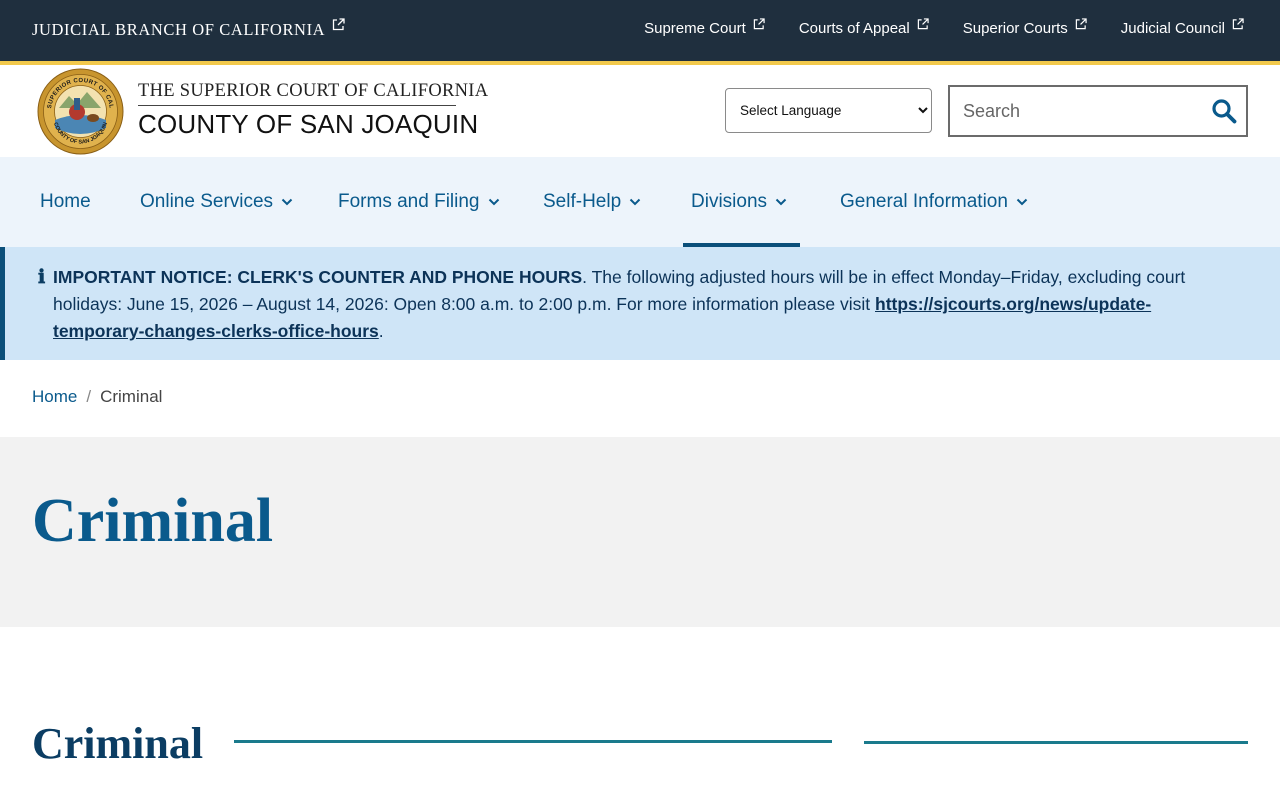 This screenshot has width=1280, height=800. I want to click on search-icon, so click(1224, 111).